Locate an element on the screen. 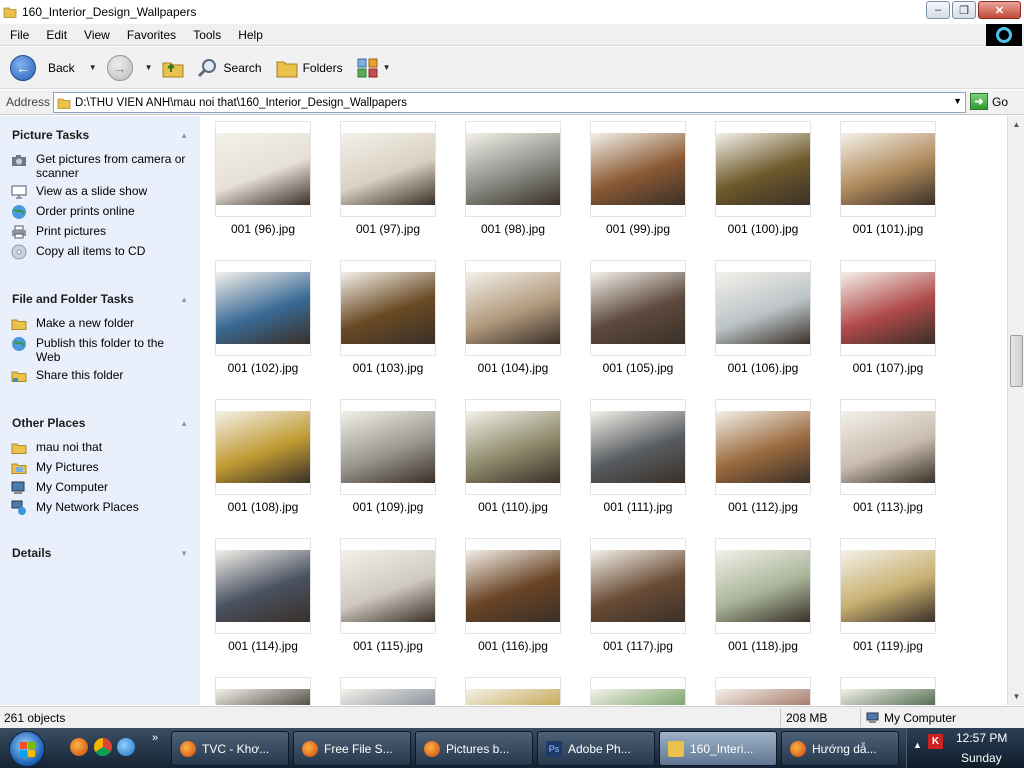  start-button is located at coordinates (27, 749).